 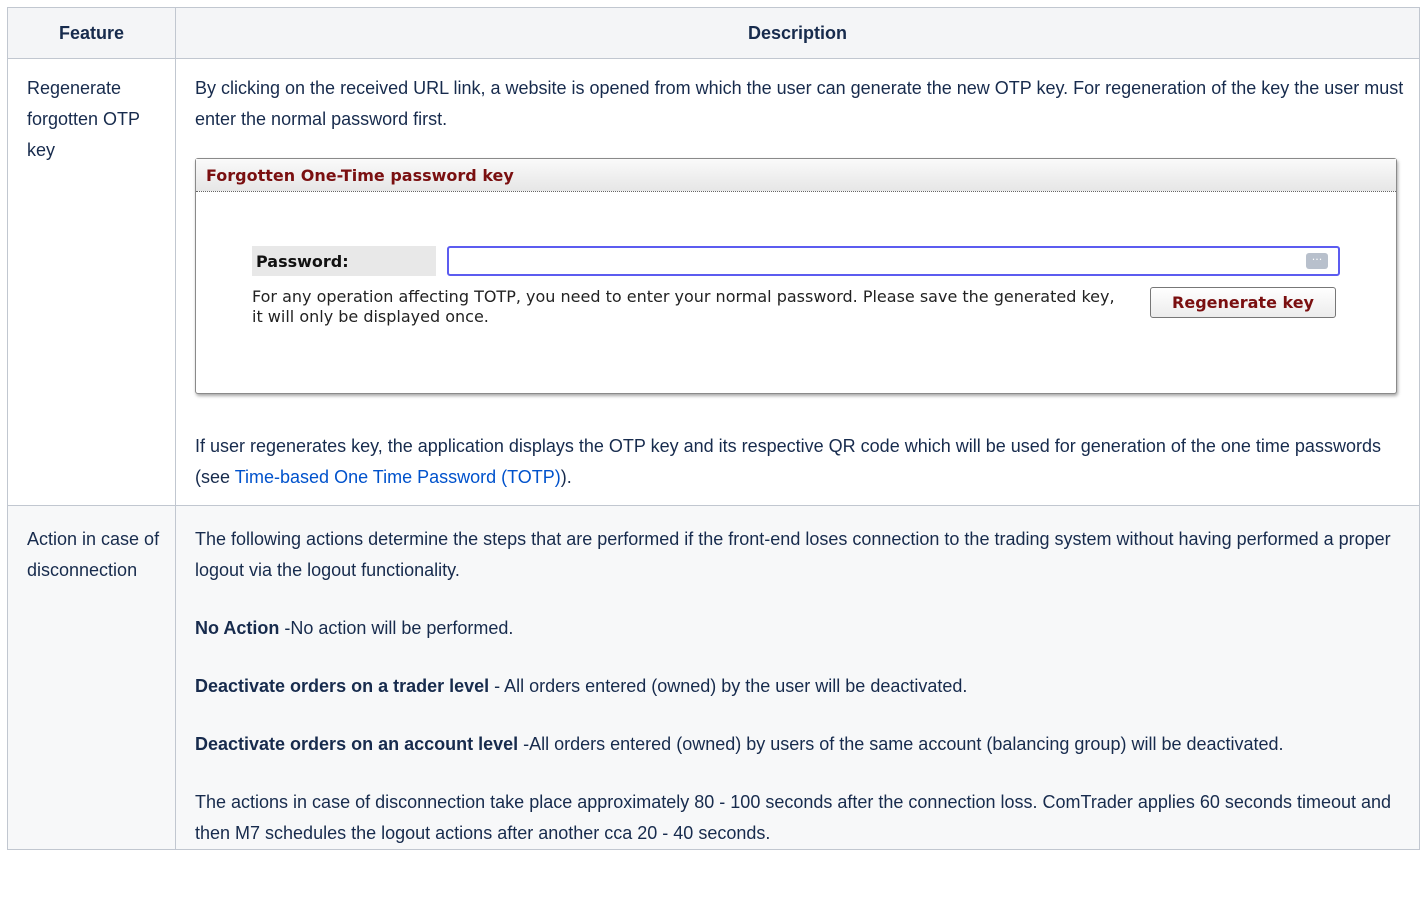 What do you see at coordinates (237, 628) in the screenshot?
I see `option-name: No Action` at bounding box center [237, 628].